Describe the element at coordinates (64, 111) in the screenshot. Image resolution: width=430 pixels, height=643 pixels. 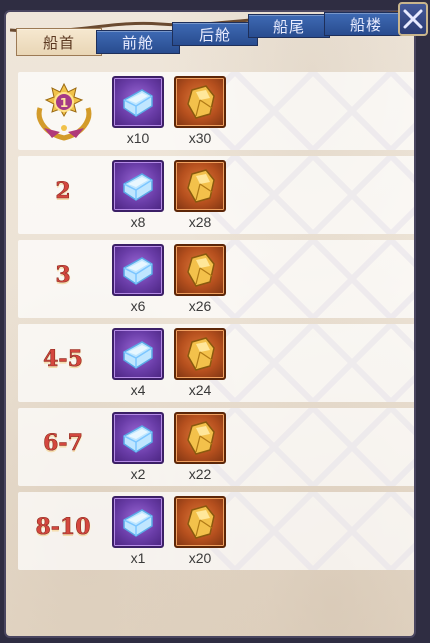
I see `gold-medal-icon: 1` at that location.